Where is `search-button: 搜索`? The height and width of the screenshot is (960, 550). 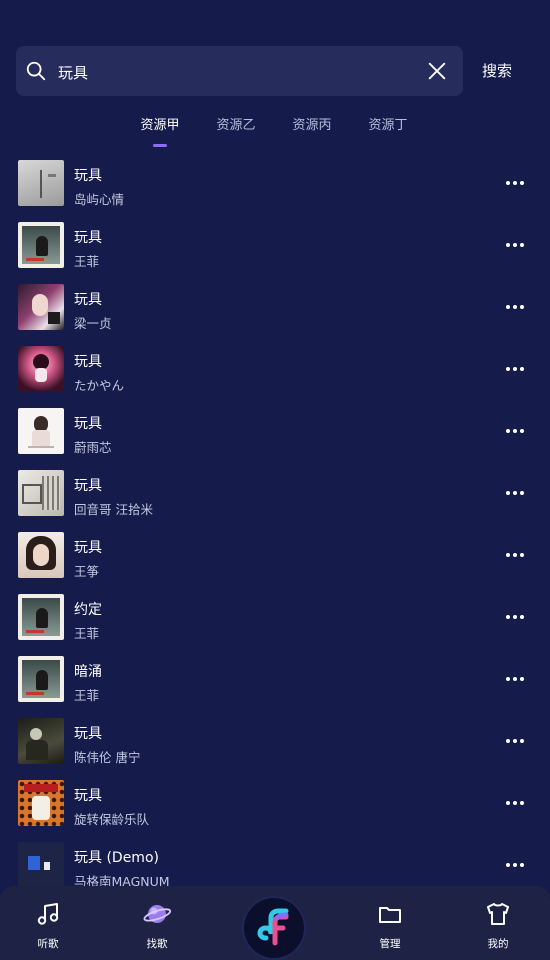 search-button: 搜索 is located at coordinates (497, 71).